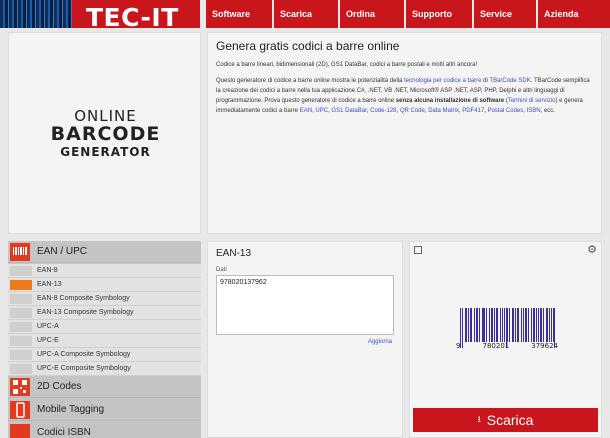 This screenshot has width=610, height=438. I want to click on barcode-human-readable: 9 780201 379624, so click(507, 346).